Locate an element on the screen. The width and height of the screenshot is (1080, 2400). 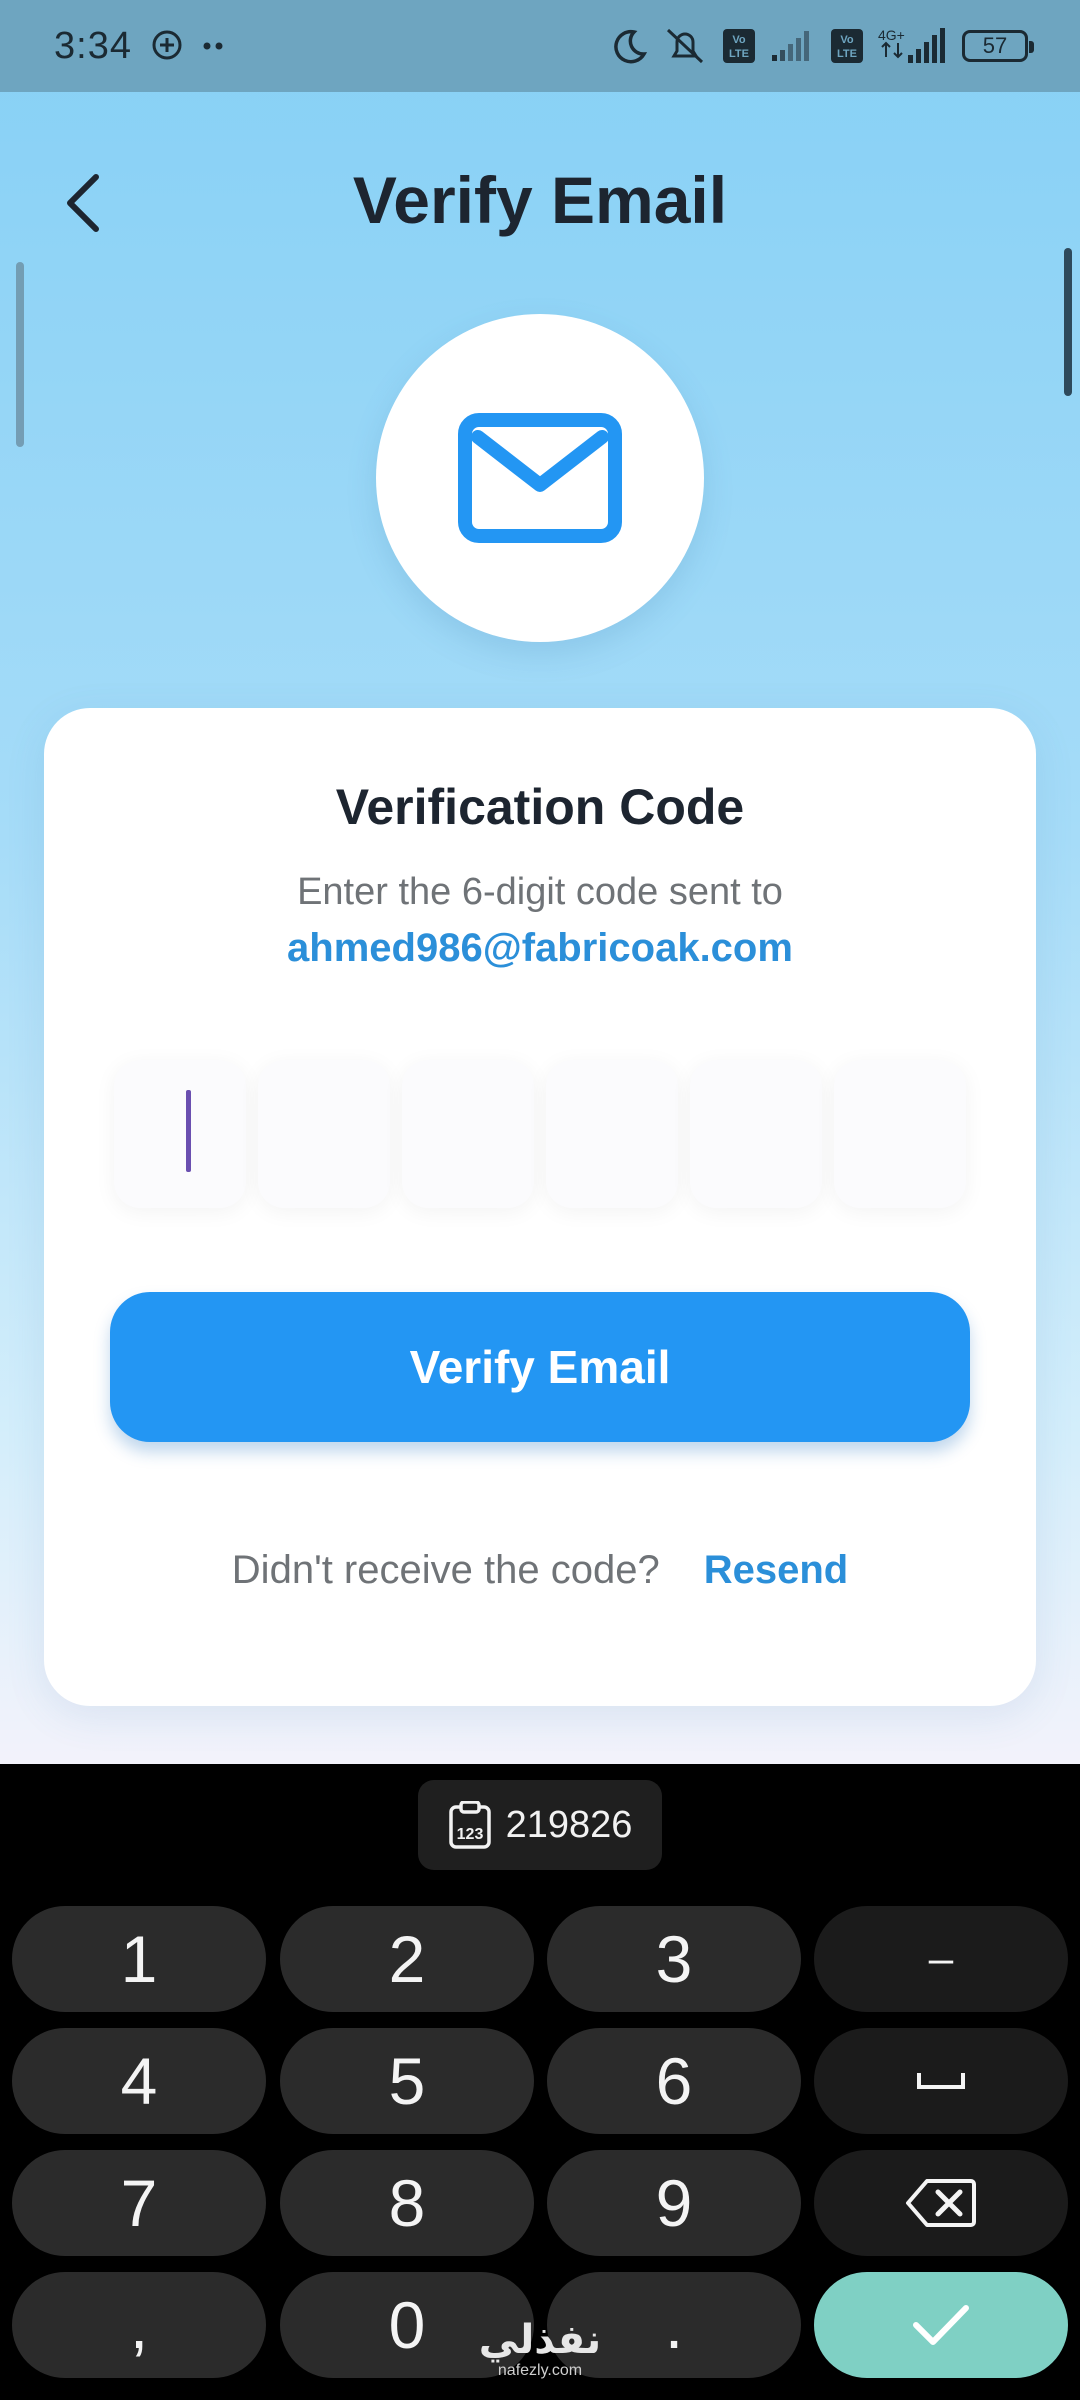
key-4: 4 is located at coordinates (139, 2081).